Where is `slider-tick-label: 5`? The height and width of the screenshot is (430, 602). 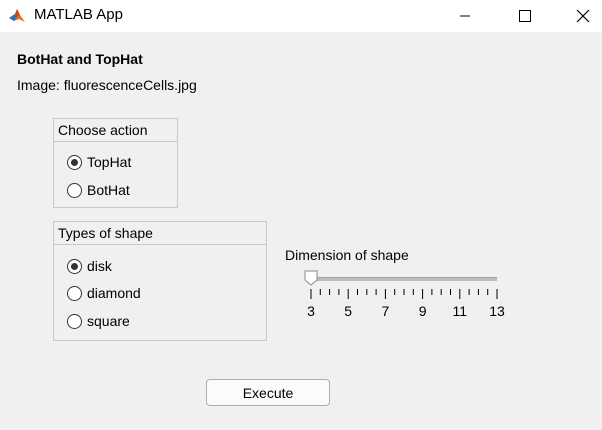
slider-tick-label: 5 is located at coordinates (348, 311).